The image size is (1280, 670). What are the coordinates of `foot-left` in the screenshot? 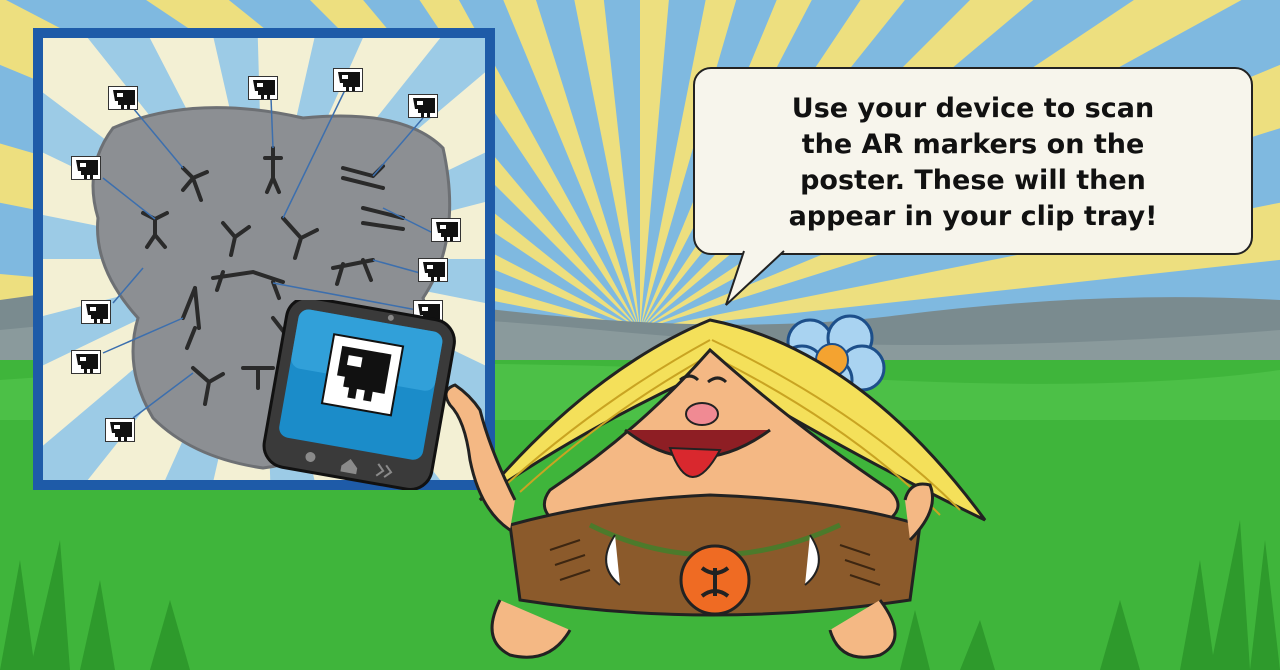 It's located at (531, 629).